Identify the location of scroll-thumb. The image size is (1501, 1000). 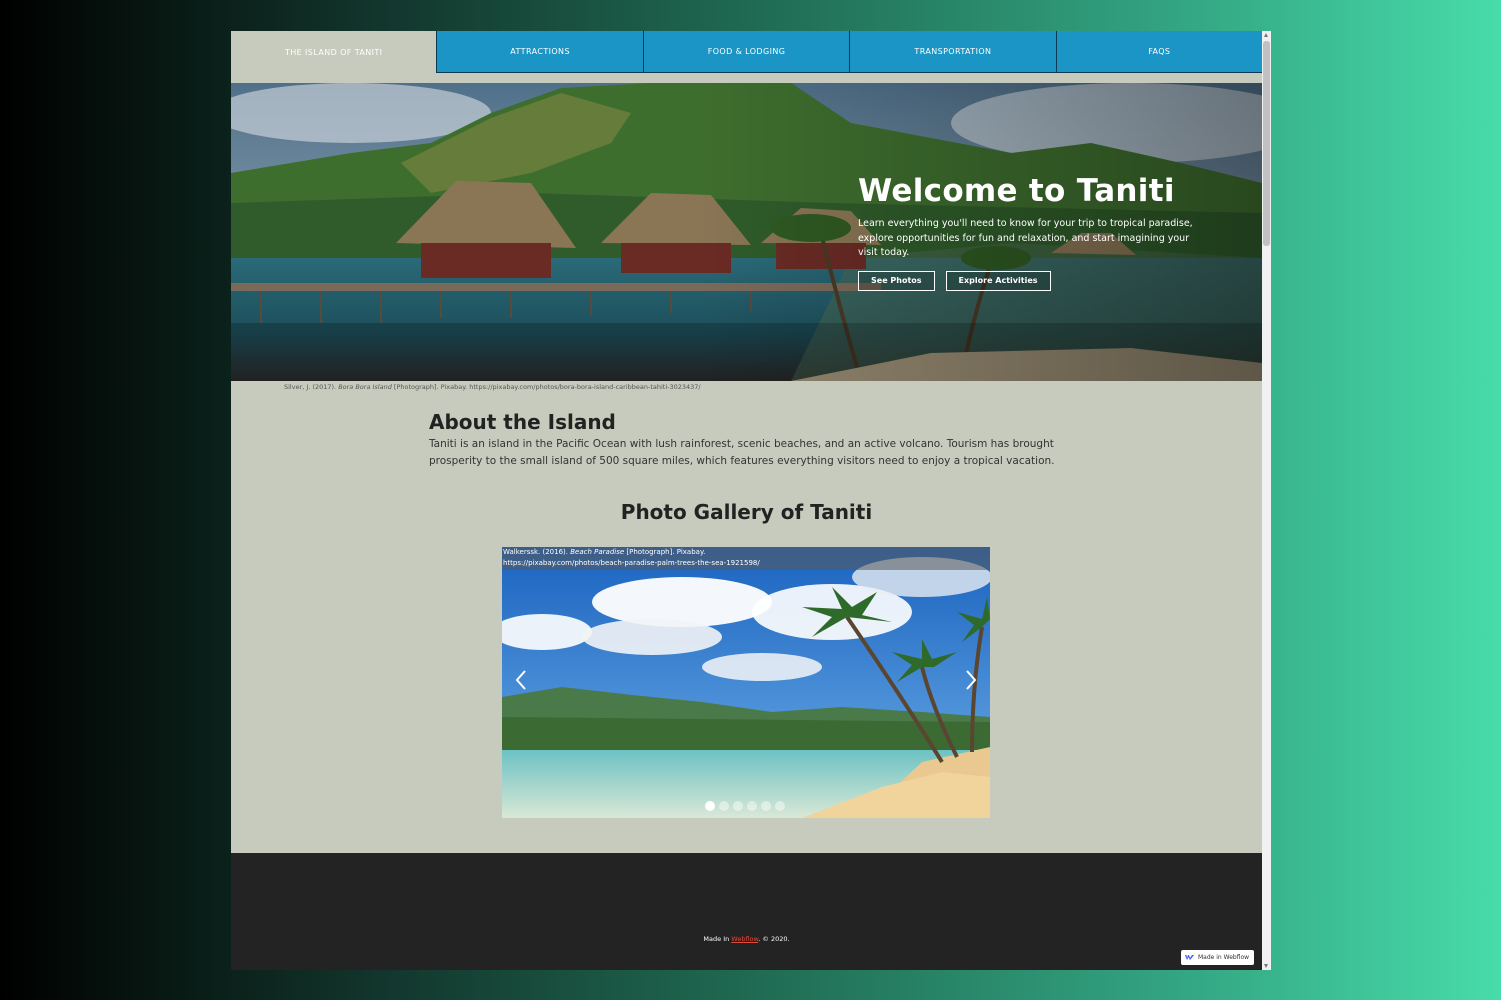
(1266, 143).